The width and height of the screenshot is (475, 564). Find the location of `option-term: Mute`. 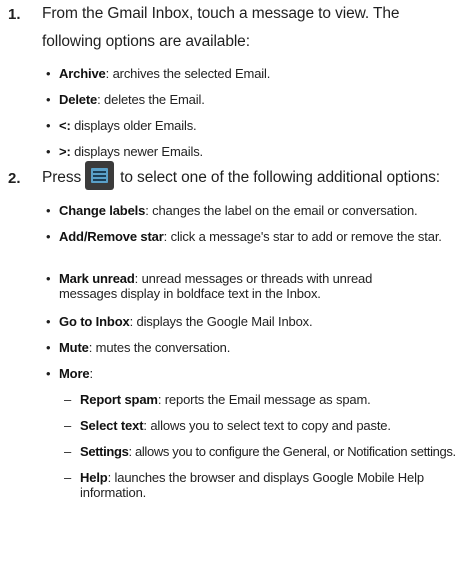

option-term: Mute is located at coordinates (74, 347).